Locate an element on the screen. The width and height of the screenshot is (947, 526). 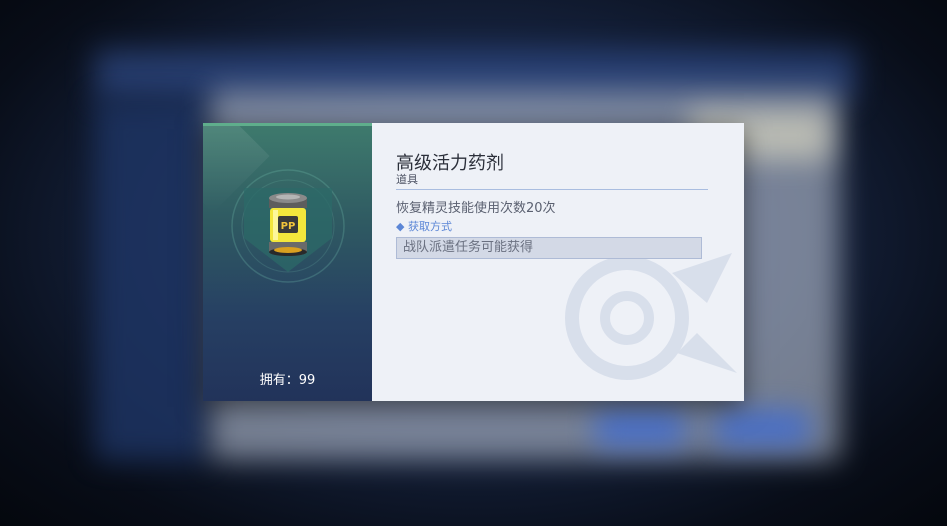
pp-potion-icon: PP is located at coordinates (288, 224).